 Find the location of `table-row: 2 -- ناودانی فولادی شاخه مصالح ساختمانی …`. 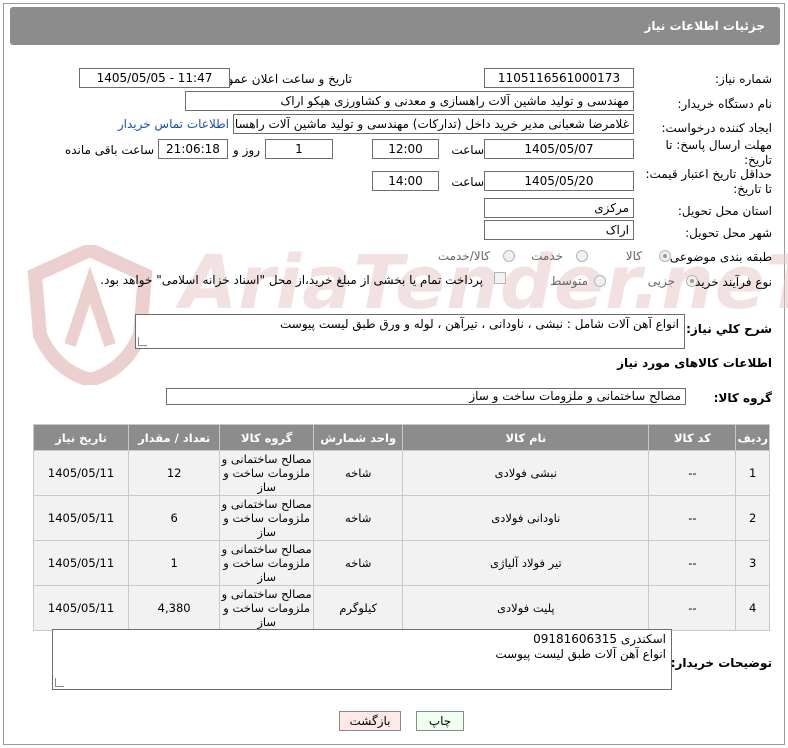

table-row: 2 -- ناودانی فولادی شاخه مصالح ساختمانی … is located at coordinates (401, 518).